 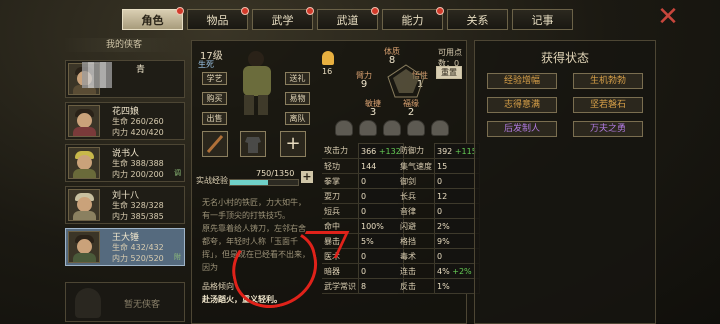 I want to click on tab-martial-way: 武道, so click(x=348, y=18).